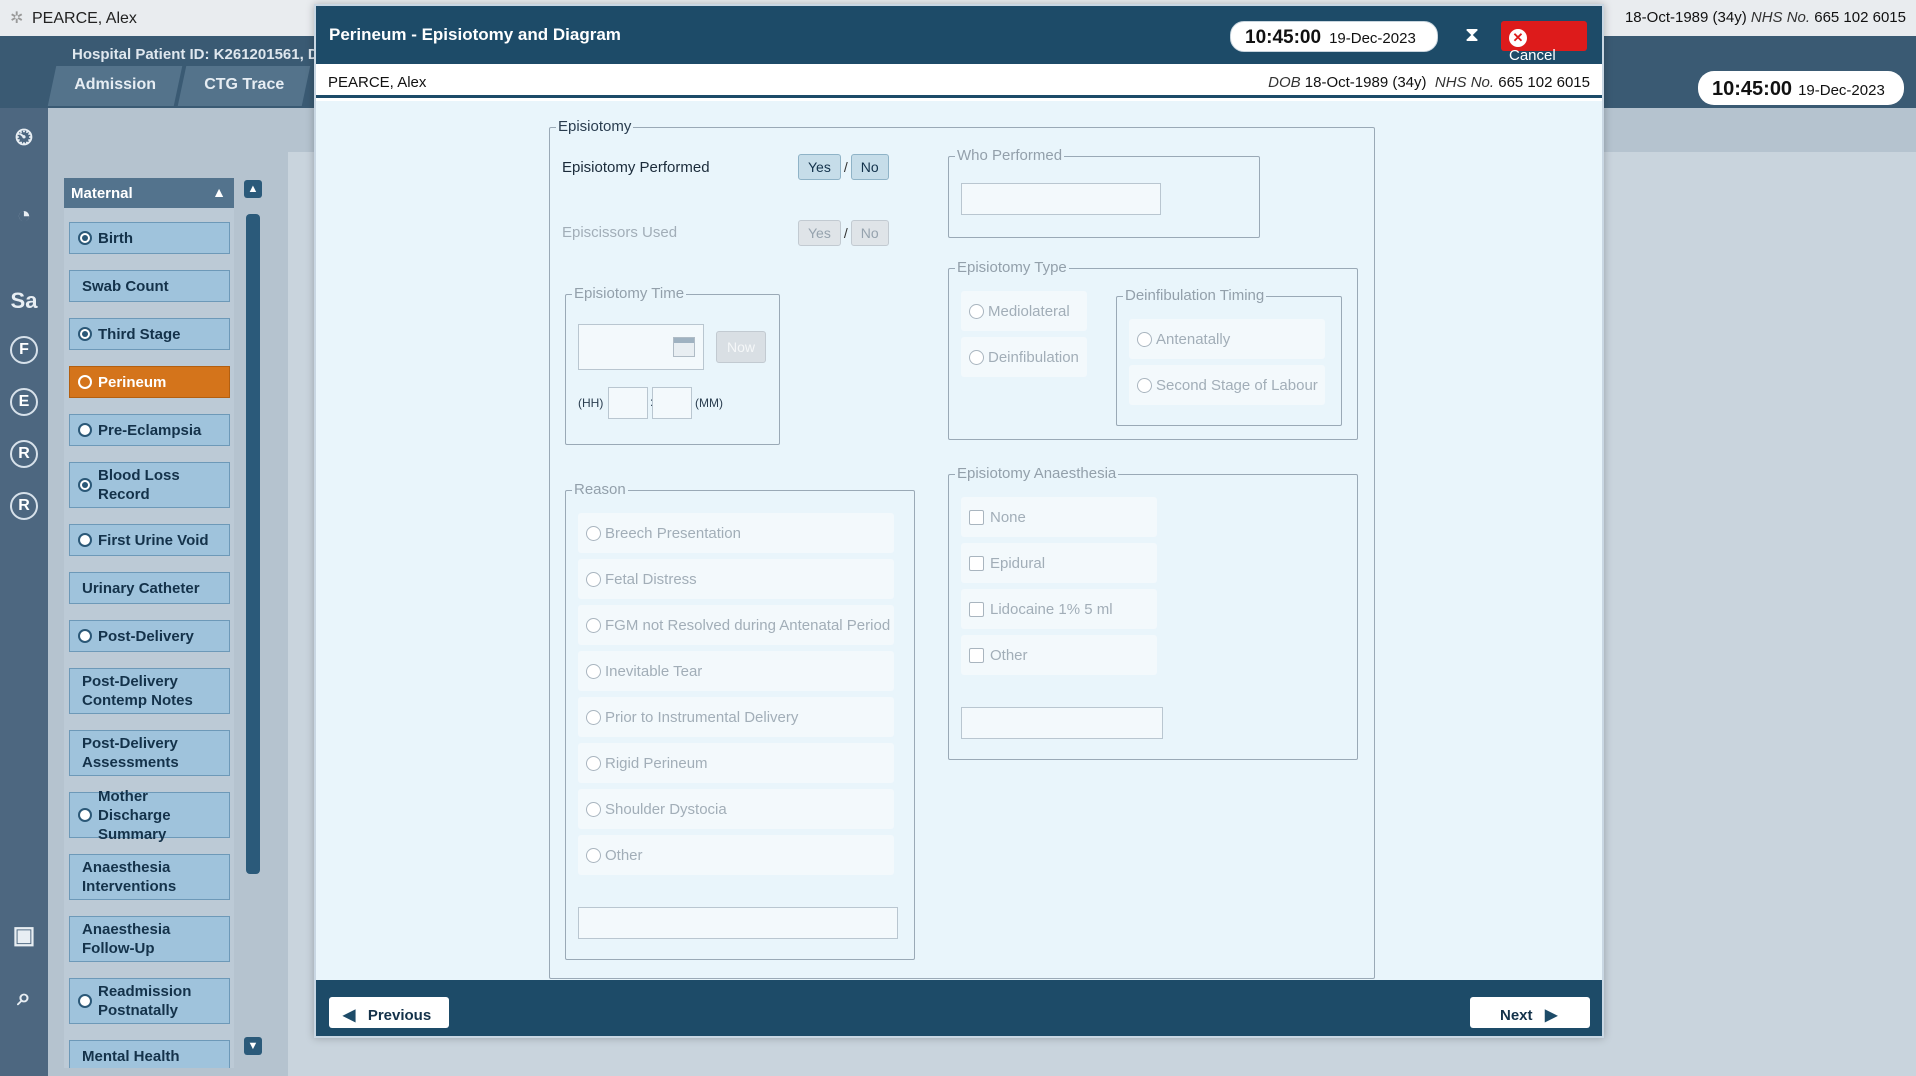  I want to click on sidebar-item-anaesthesia-follow-up: Anaesthesia Follow-Up, so click(149, 939).